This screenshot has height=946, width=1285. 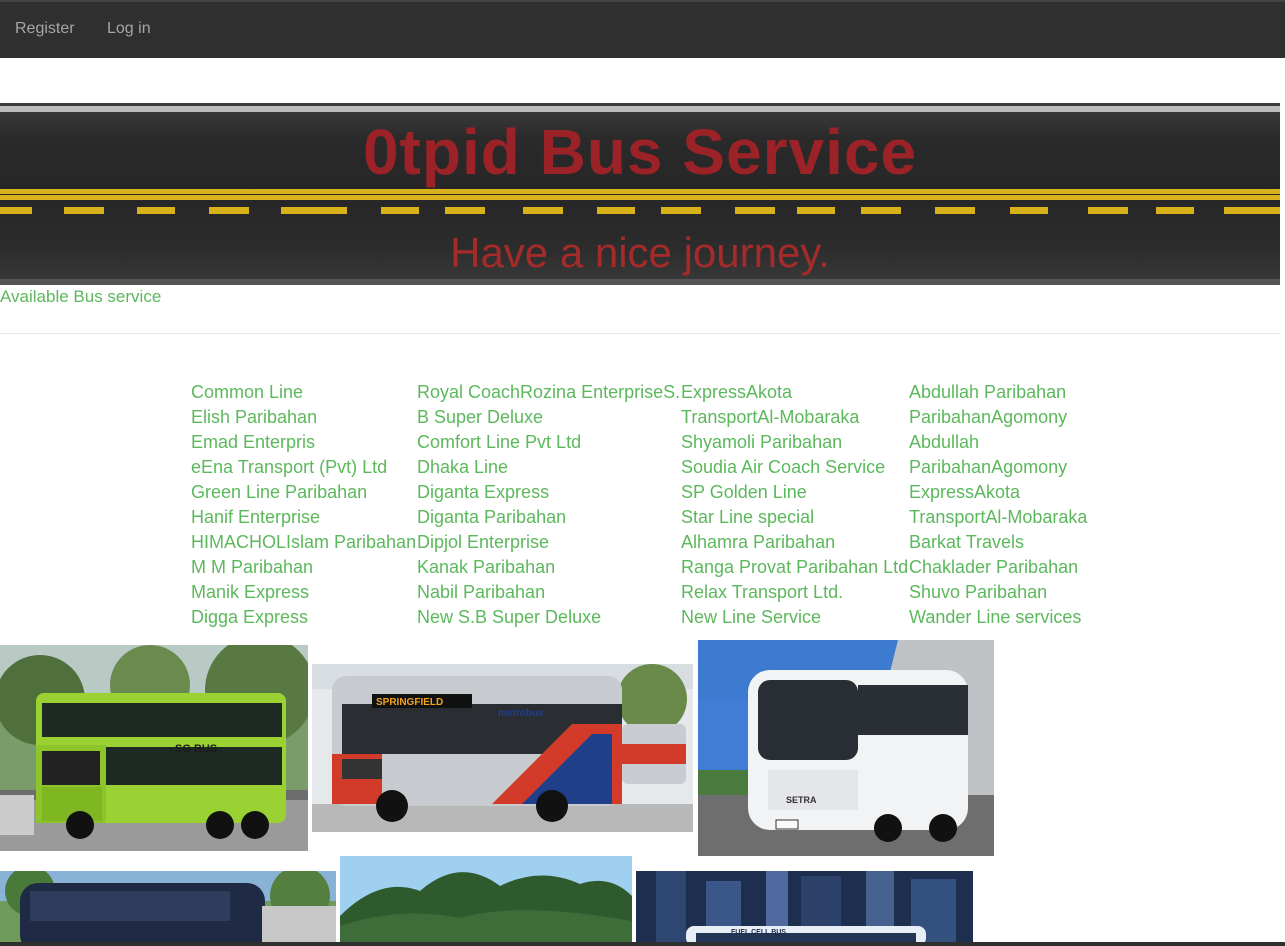 What do you see at coordinates (794, 492) in the screenshot?
I see `bus-link: SP Golden Line` at bounding box center [794, 492].